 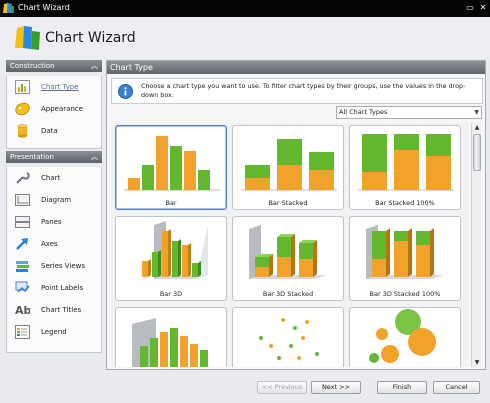 What do you see at coordinates (22, 266) in the screenshot?
I see `series-views-icon` at bounding box center [22, 266].